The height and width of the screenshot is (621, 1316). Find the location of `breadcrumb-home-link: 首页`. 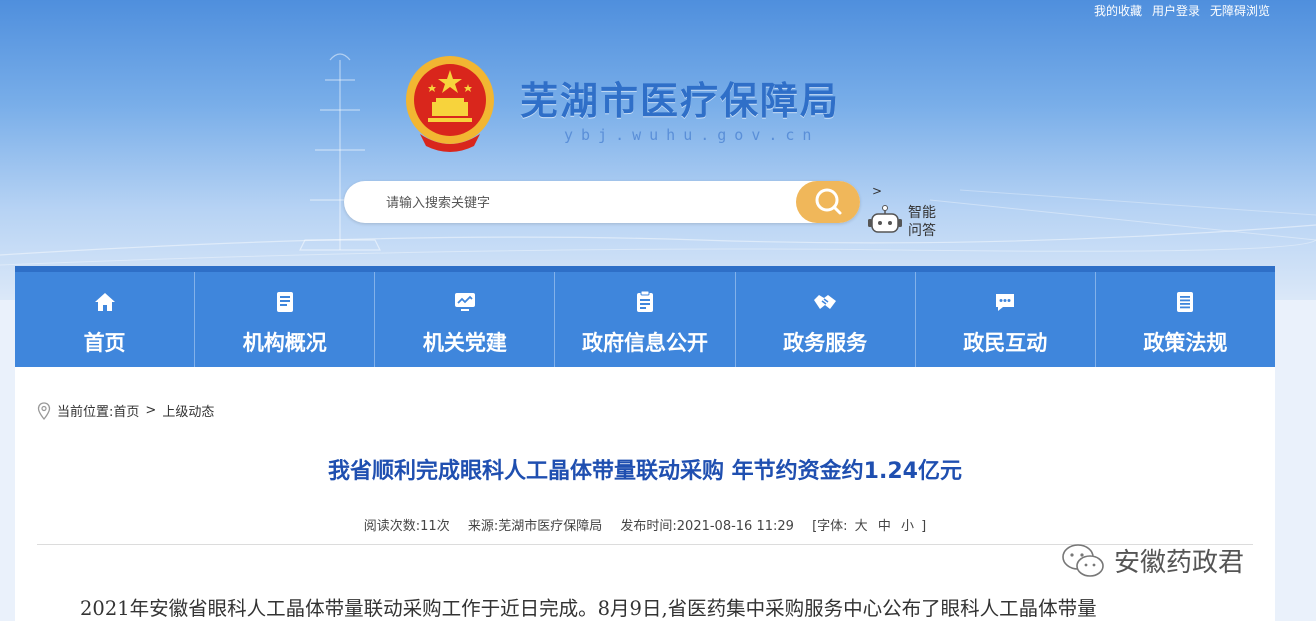

breadcrumb-home-link: 首页 is located at coordinates (126, 410).